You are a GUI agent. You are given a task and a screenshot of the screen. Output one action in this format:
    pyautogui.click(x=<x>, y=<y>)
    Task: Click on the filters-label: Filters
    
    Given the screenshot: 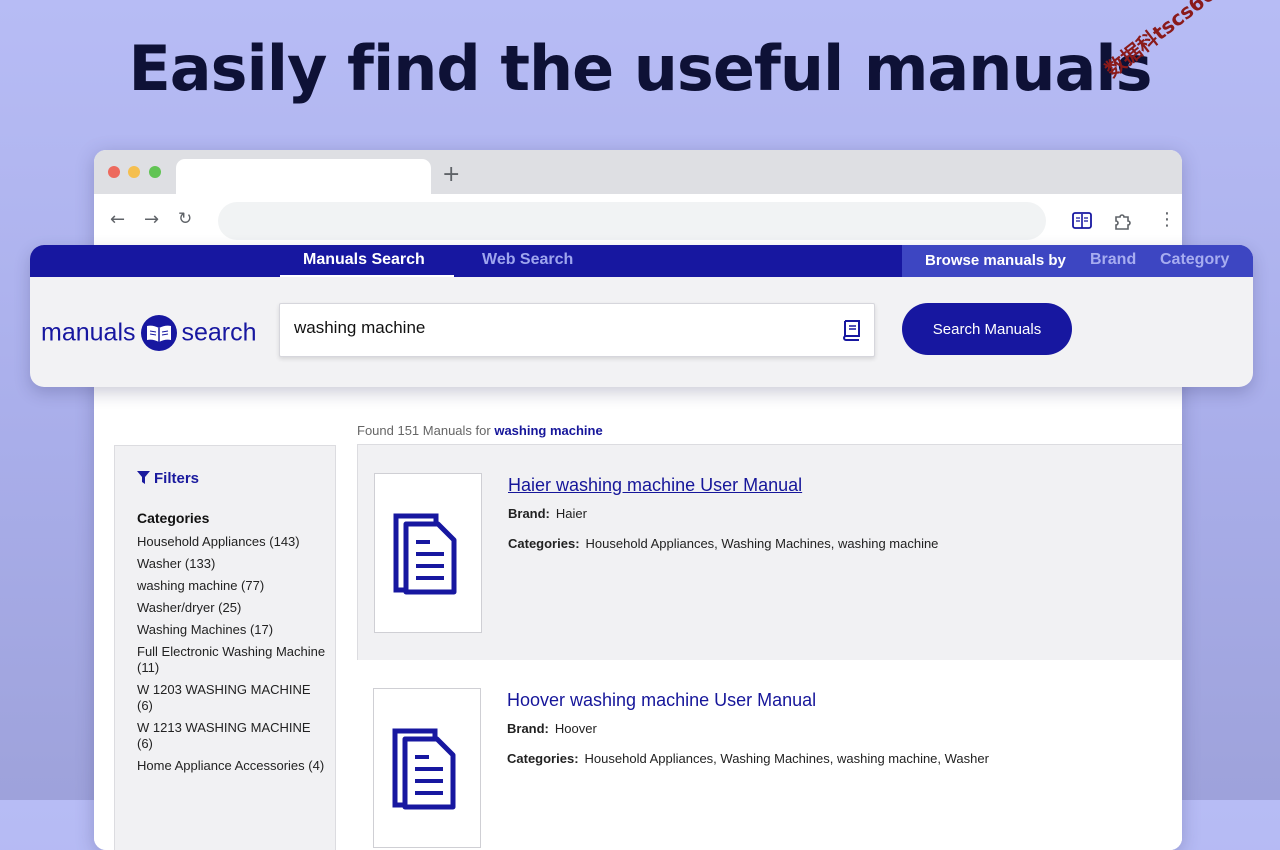 What is the action you would take?
    pyautogui.click(x=177, y=478)
    